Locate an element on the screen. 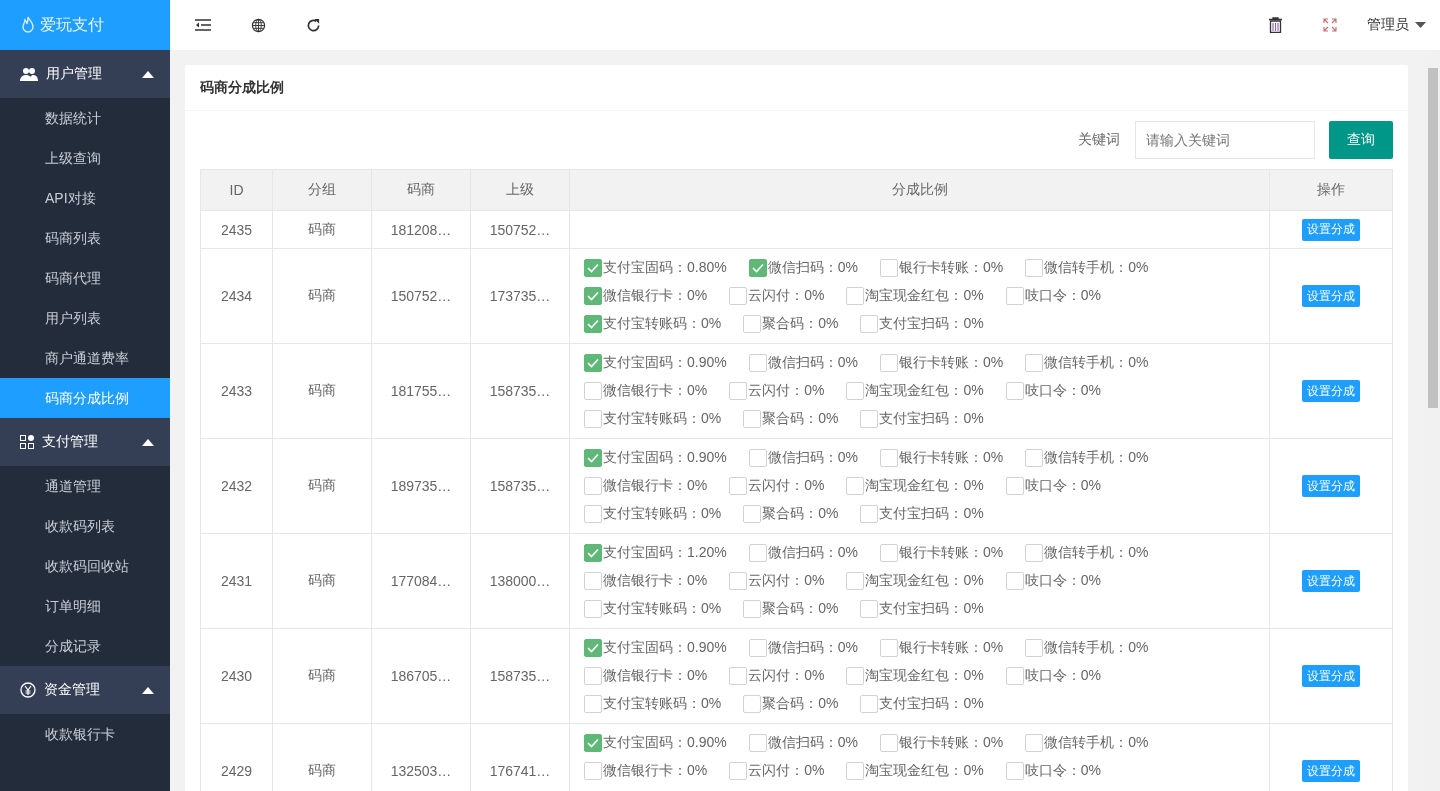 The width and height of the screenshot is (1440, 791). globe-icon is located at coordinates (258, 25).